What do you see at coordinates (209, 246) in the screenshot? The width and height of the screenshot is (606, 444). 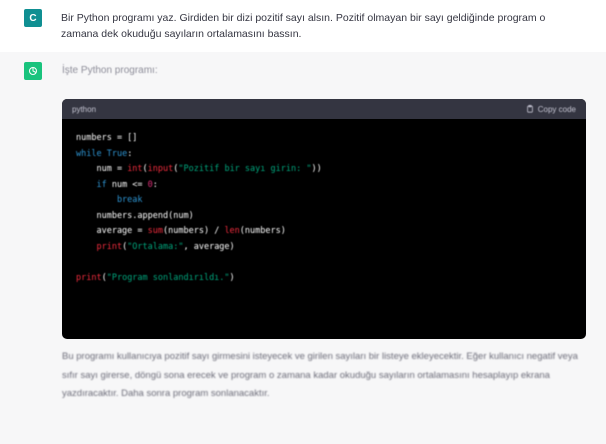 I see `code-token: , average)` at bounding box center [209, 246].